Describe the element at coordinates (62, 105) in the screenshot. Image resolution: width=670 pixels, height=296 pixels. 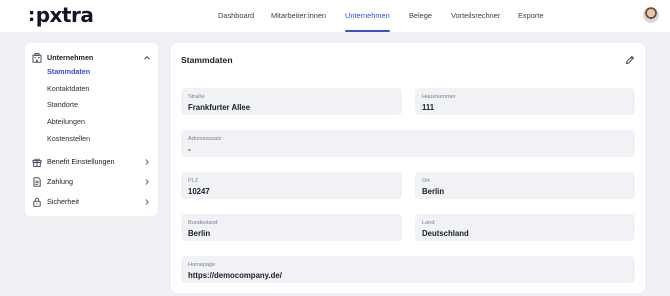
I see `sidebar-item-standorte: Standorte` at that location.